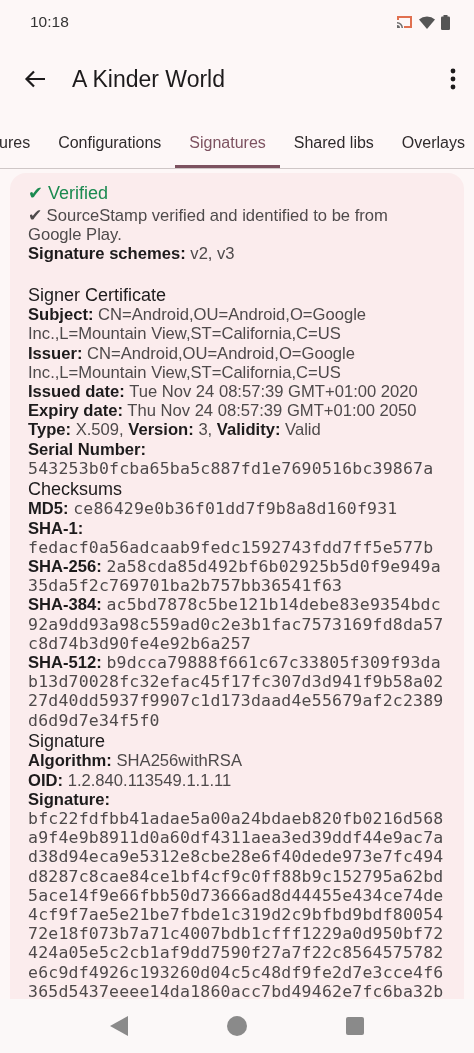  I want to click on field-text: Issued date: Tue Nov 24 08:57:39 GMT+01:00 2020, so click(223, 391).